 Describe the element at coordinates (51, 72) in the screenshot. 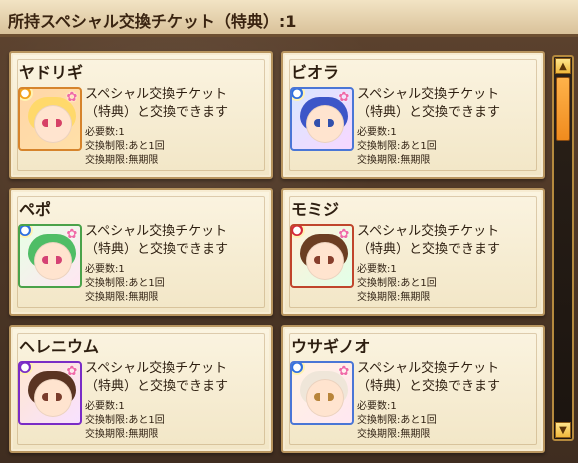

I see `character-name: ヤドリギ` at that location.